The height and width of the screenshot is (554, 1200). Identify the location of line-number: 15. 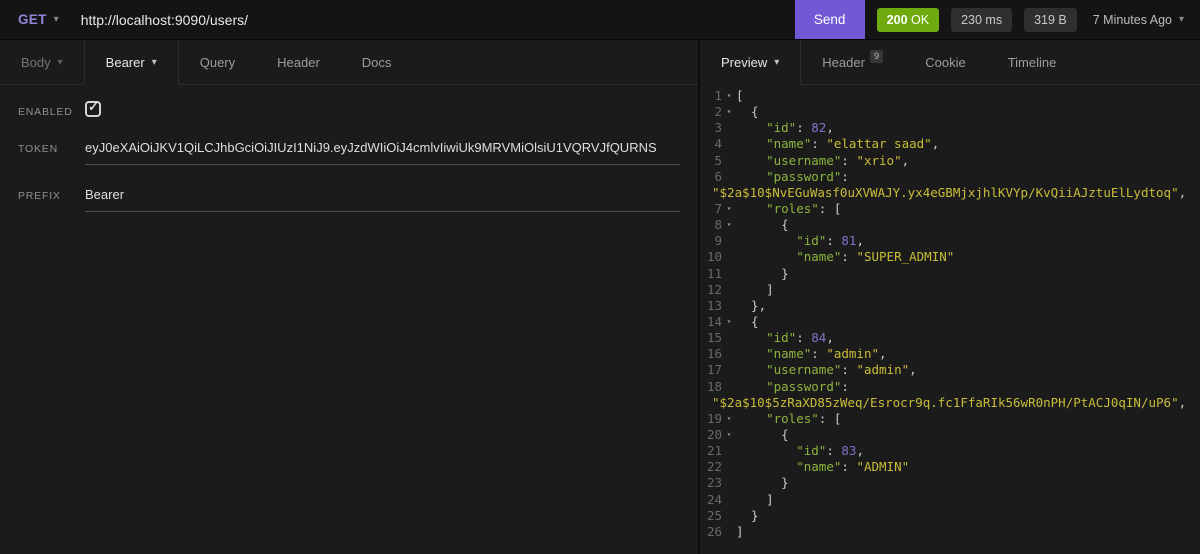
(714, 338).